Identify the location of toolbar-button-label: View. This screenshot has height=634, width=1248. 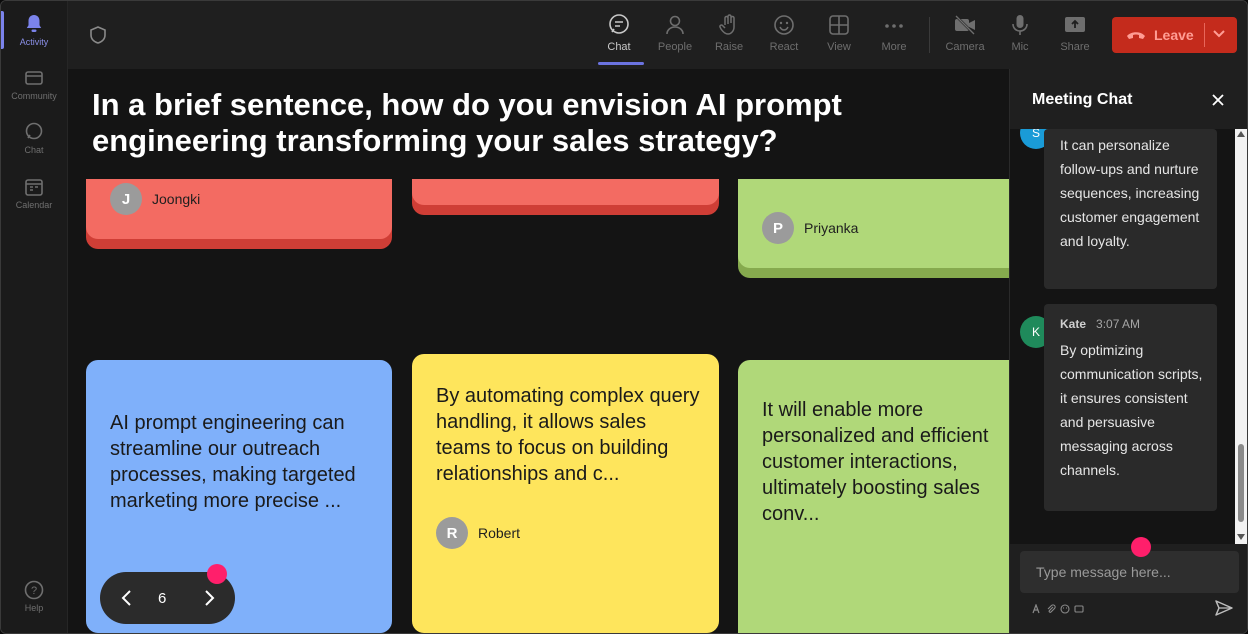
(839, 47).